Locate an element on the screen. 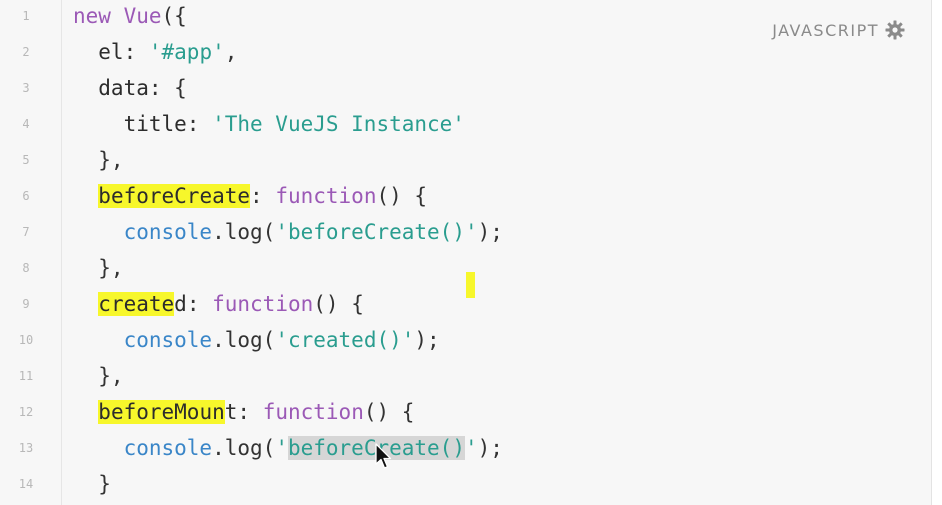 The image size is (942, 505). highlighted-token: create is located at coordinates (136, 304).